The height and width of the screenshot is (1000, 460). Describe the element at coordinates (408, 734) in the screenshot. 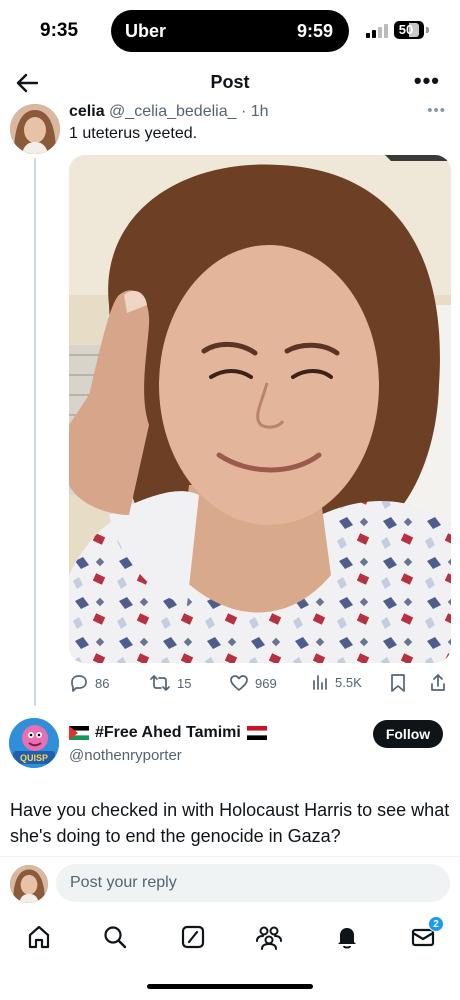

I see `follow-button: Follow` at that location.